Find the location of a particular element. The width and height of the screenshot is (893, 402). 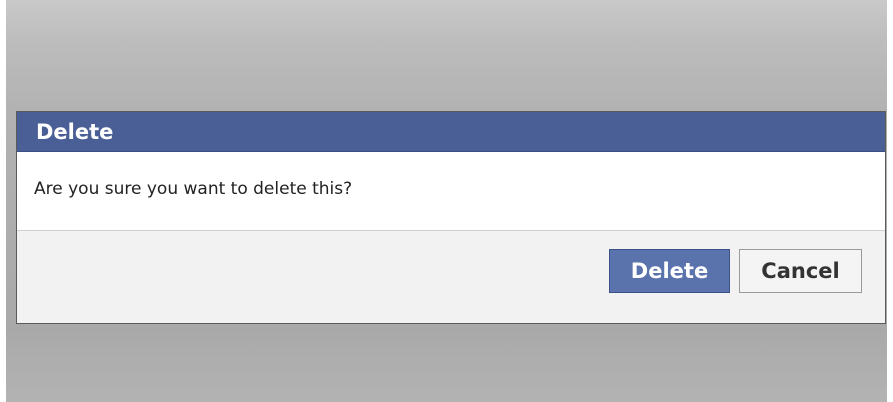

dialog-header: Delete is located at coordinates (451, 132).